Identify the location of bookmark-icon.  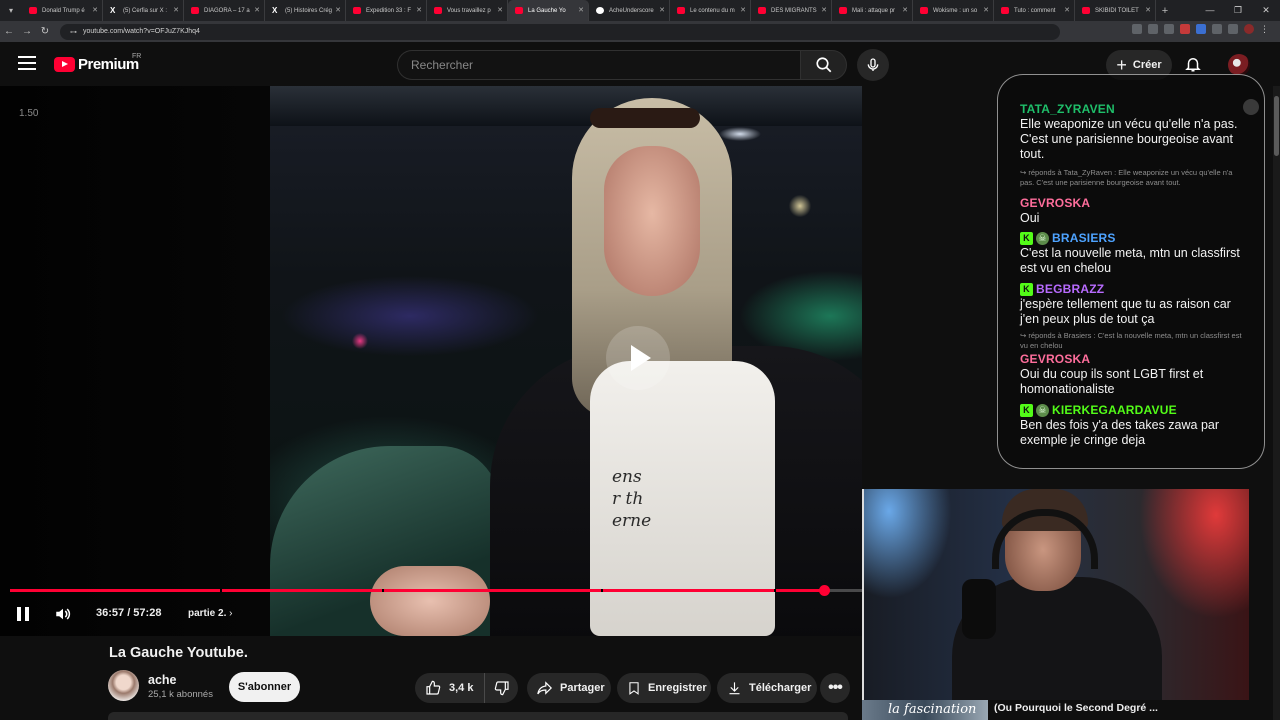
(634, 688).